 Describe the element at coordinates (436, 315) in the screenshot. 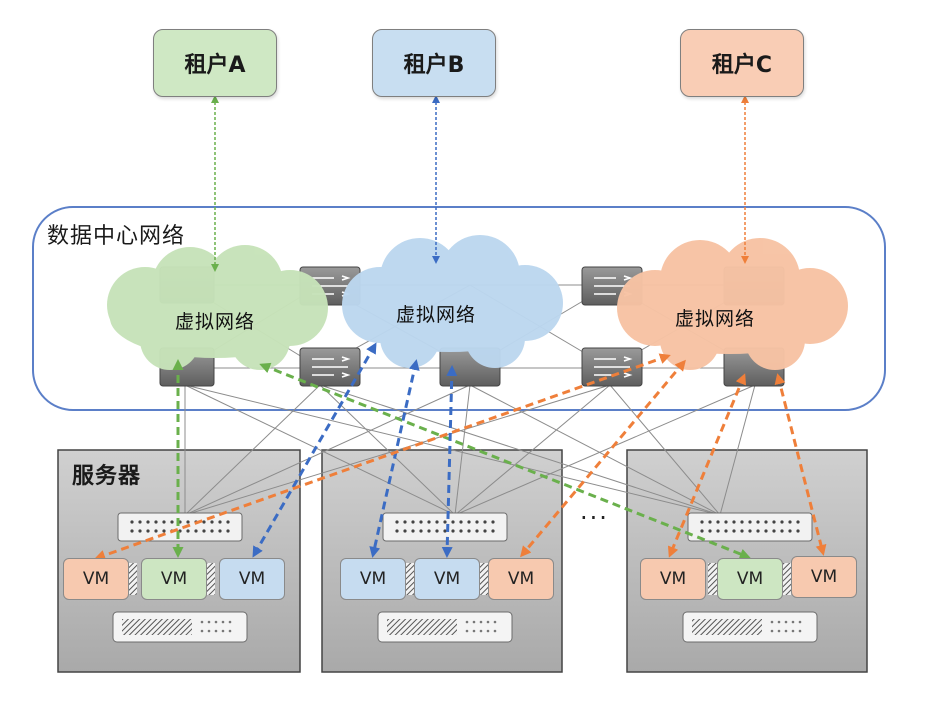

I see `virtual-network-b-label: 虚拟网络` at that location.